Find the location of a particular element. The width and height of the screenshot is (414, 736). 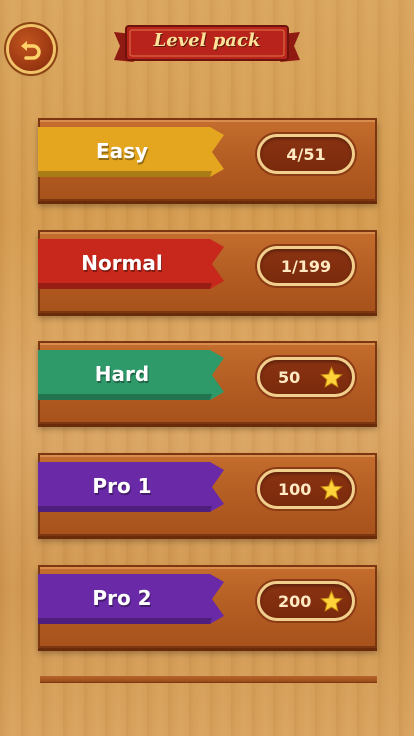

back-arrow-icon is located at coordinates (31, 50).